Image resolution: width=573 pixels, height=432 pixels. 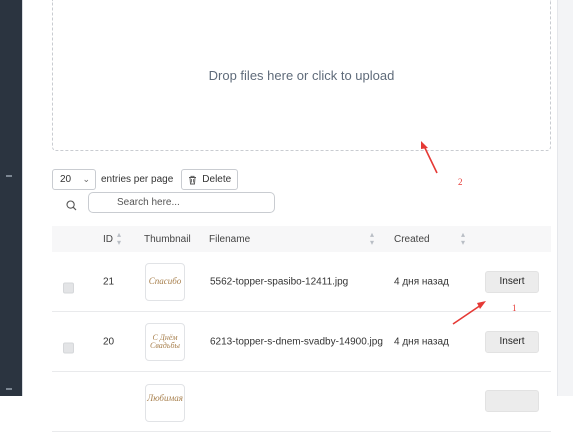 I want to click on insert-button, so click(x=512, y=401).